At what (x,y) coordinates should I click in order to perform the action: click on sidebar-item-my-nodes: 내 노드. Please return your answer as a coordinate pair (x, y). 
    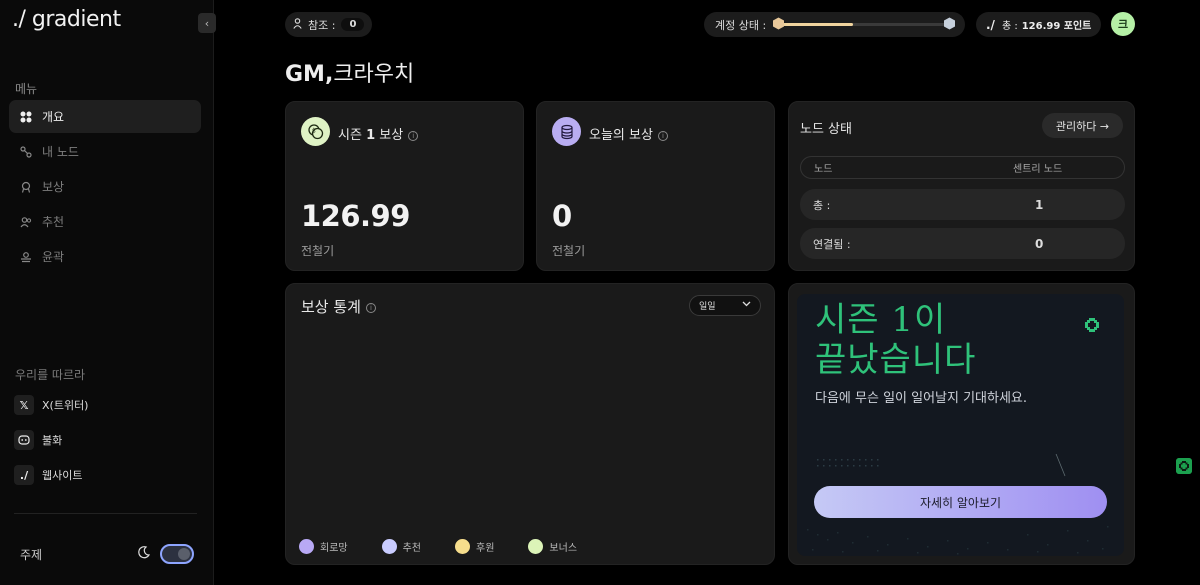
    Looking at the image, I should click on (105, 151).